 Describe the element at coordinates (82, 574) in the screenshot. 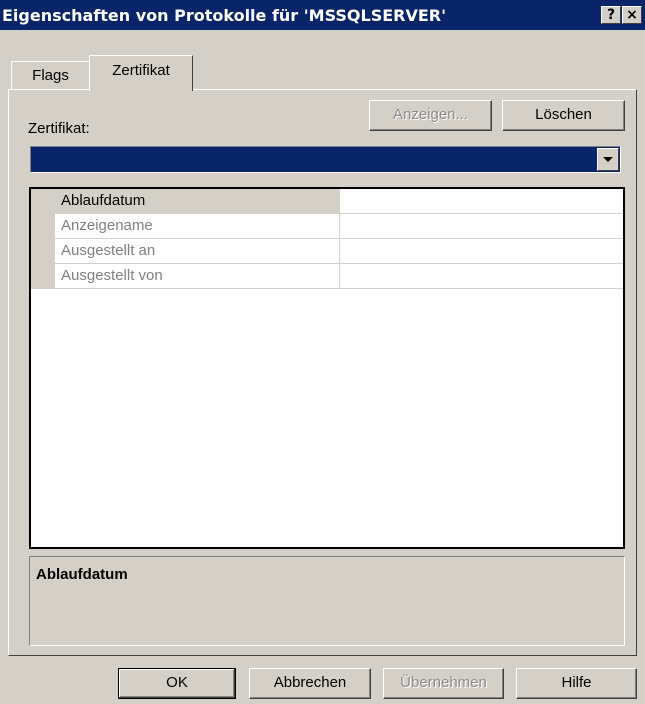

I see `description-title: Ablaufdatum` at that location.